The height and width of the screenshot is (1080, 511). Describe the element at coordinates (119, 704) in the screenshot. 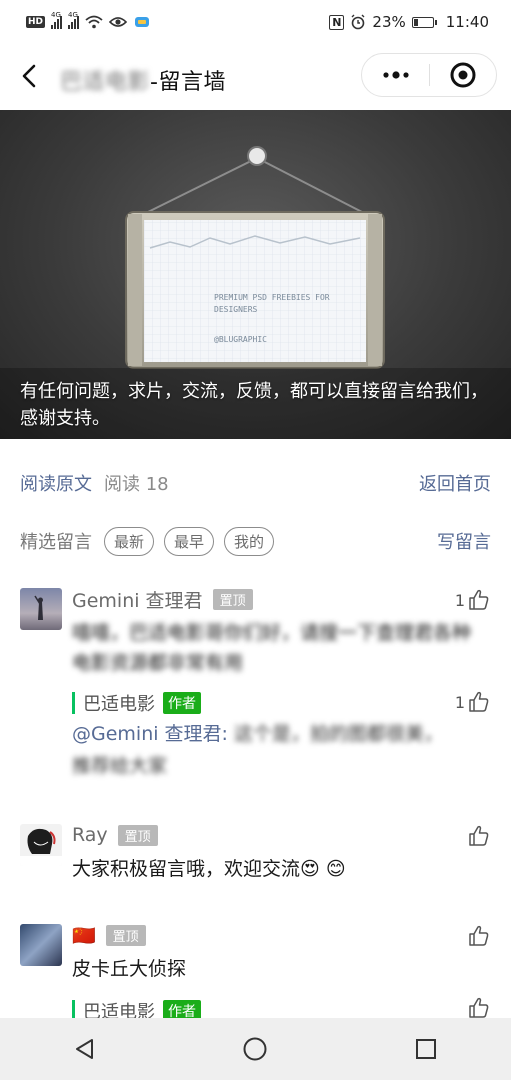

I see `reply-author: 巴适电影` at that location.